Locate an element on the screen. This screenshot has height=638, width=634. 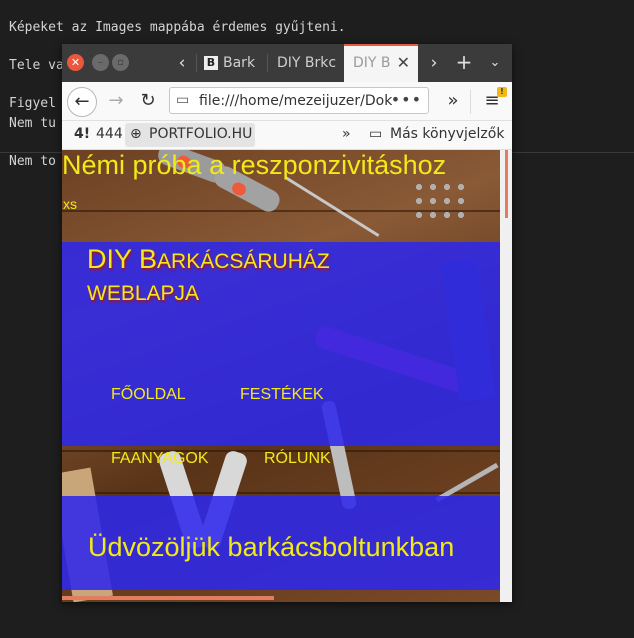
bookmark-portfolio: PORTFOLIO.HU is located at coordinates (200, 134).